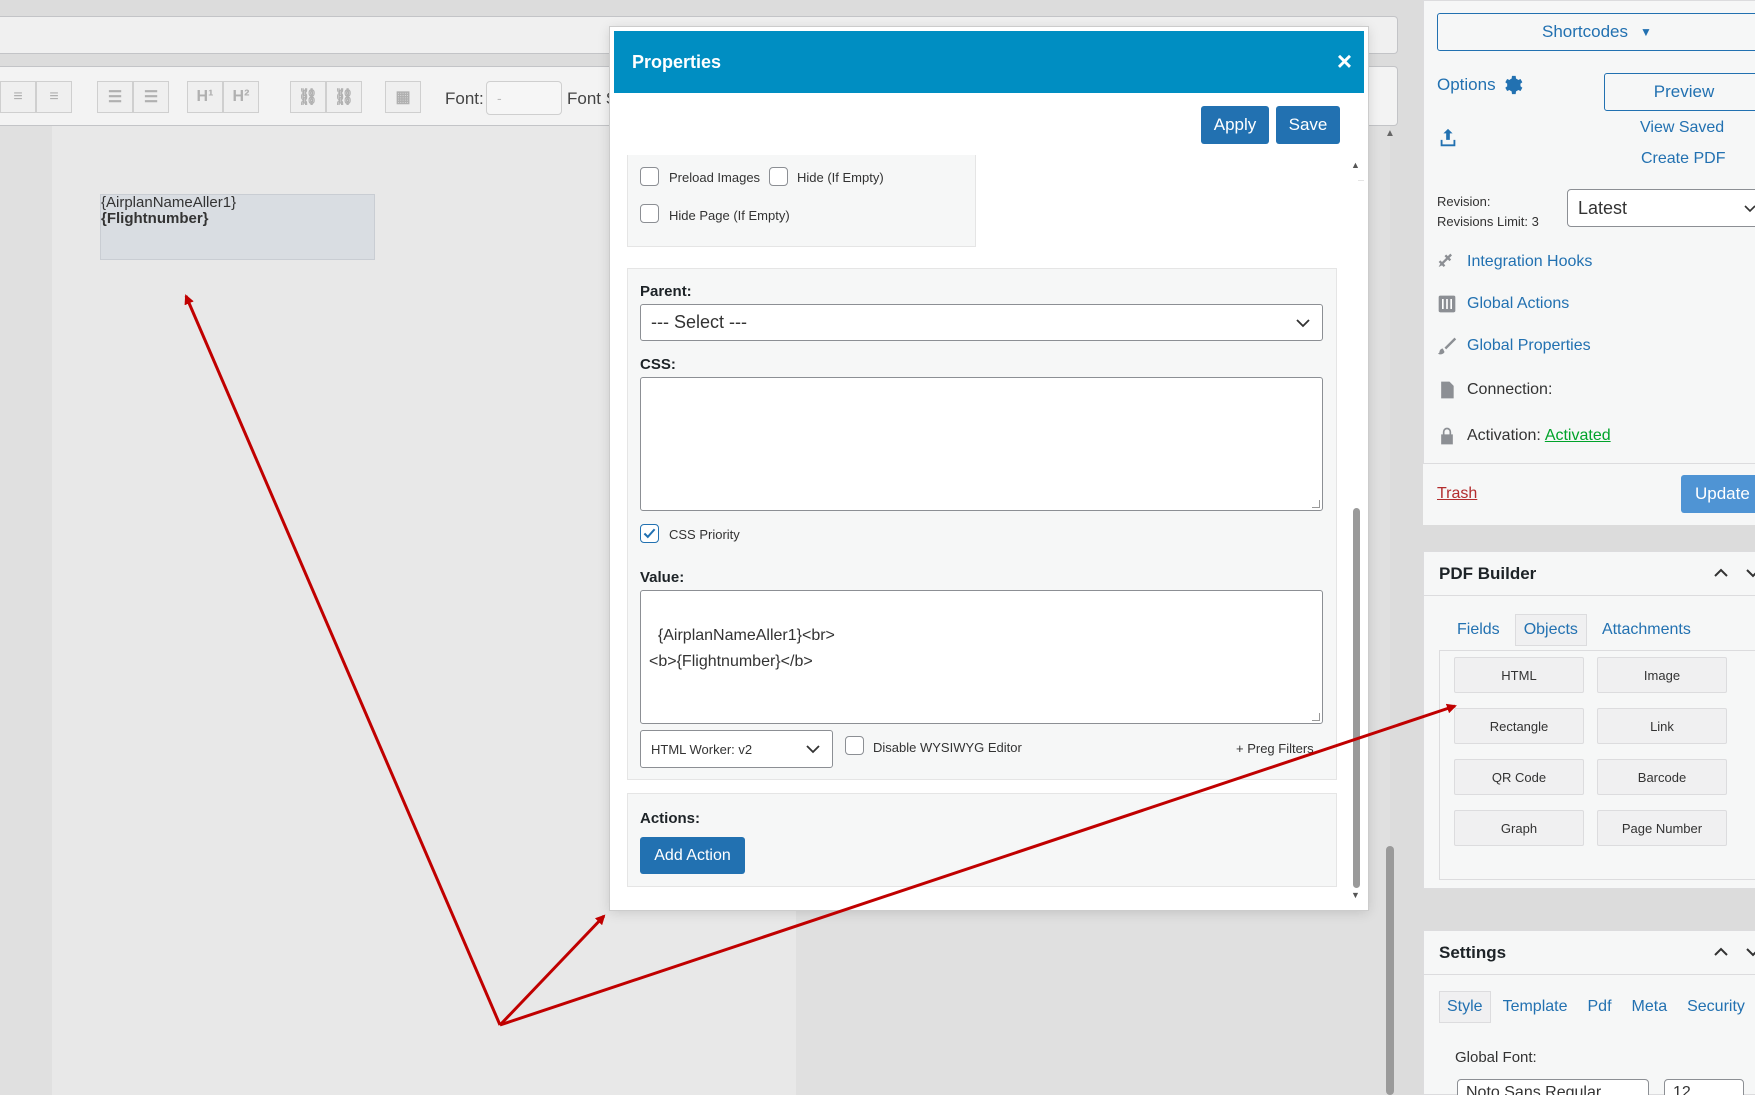 This screenshot has height=1095, width=1755. What do you see at coordinates (18, 97) in the screenshot?
I see `align-center-icon: ≡` at bounding box center [18, 97].